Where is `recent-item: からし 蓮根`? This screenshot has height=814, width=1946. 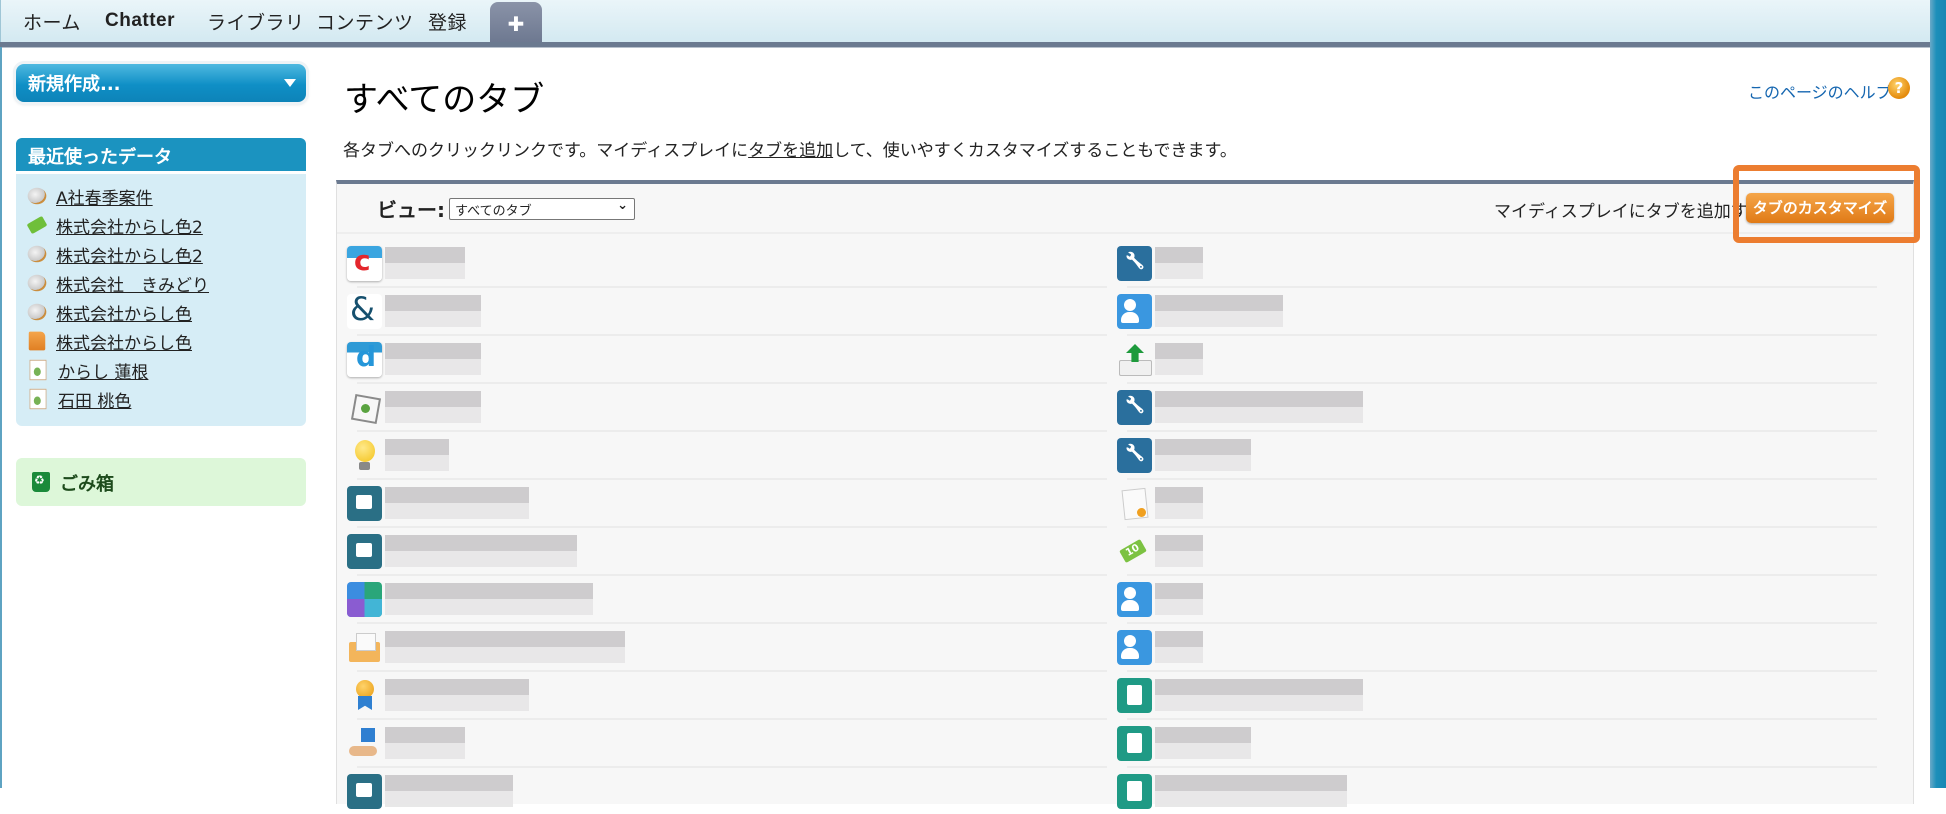
recent-item: からし 蓮根 is located at coordinates (87, 370).